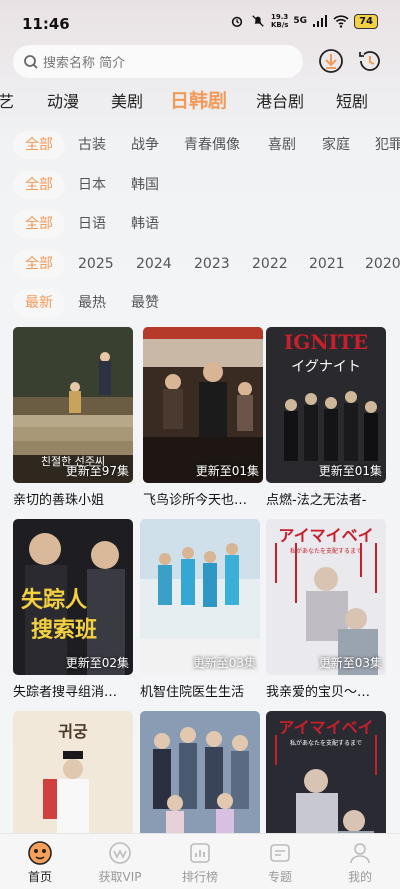  Describe the element at coordinates (64, 630) in the screenshot. I see `svg-text: 搜索班` at that location.